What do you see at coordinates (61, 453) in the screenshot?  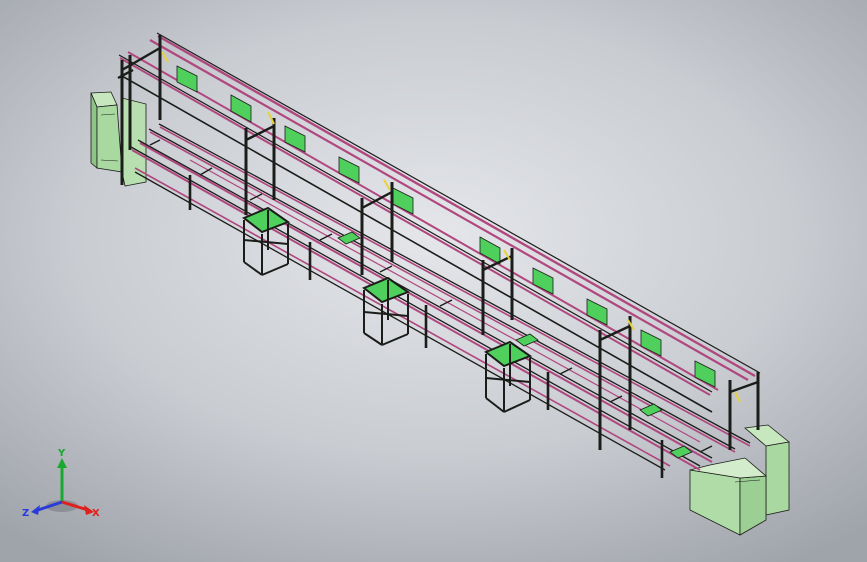 I see `y-axis-label: Y` at bounding box center [61, 453].